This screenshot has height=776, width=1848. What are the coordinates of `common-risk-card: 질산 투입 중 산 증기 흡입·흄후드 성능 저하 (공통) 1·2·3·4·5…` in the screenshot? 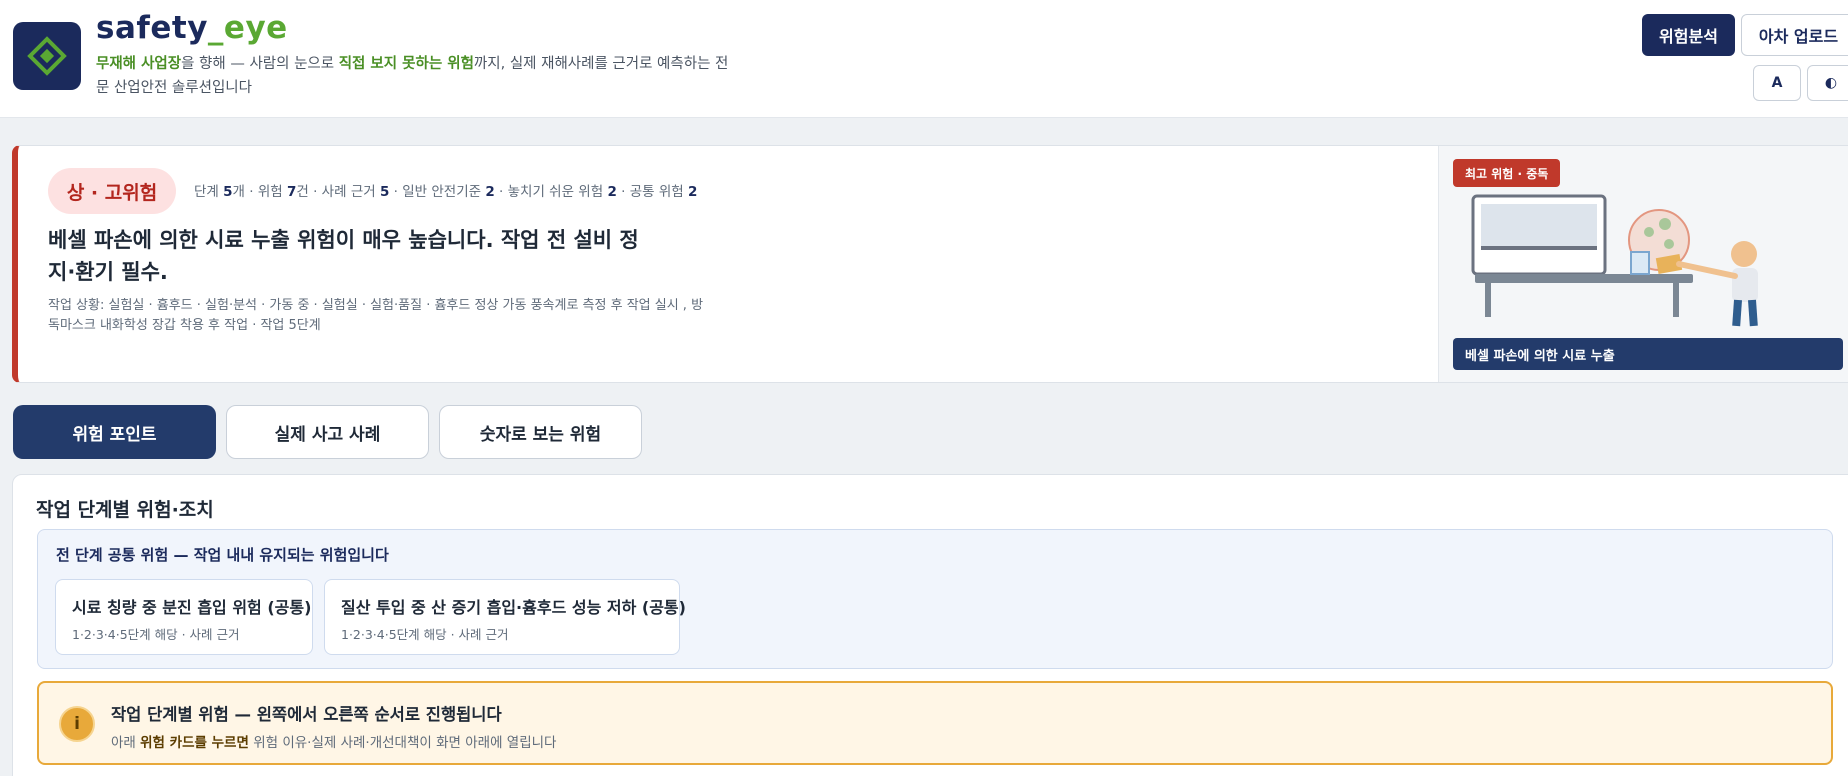 It's located at (505, 617).